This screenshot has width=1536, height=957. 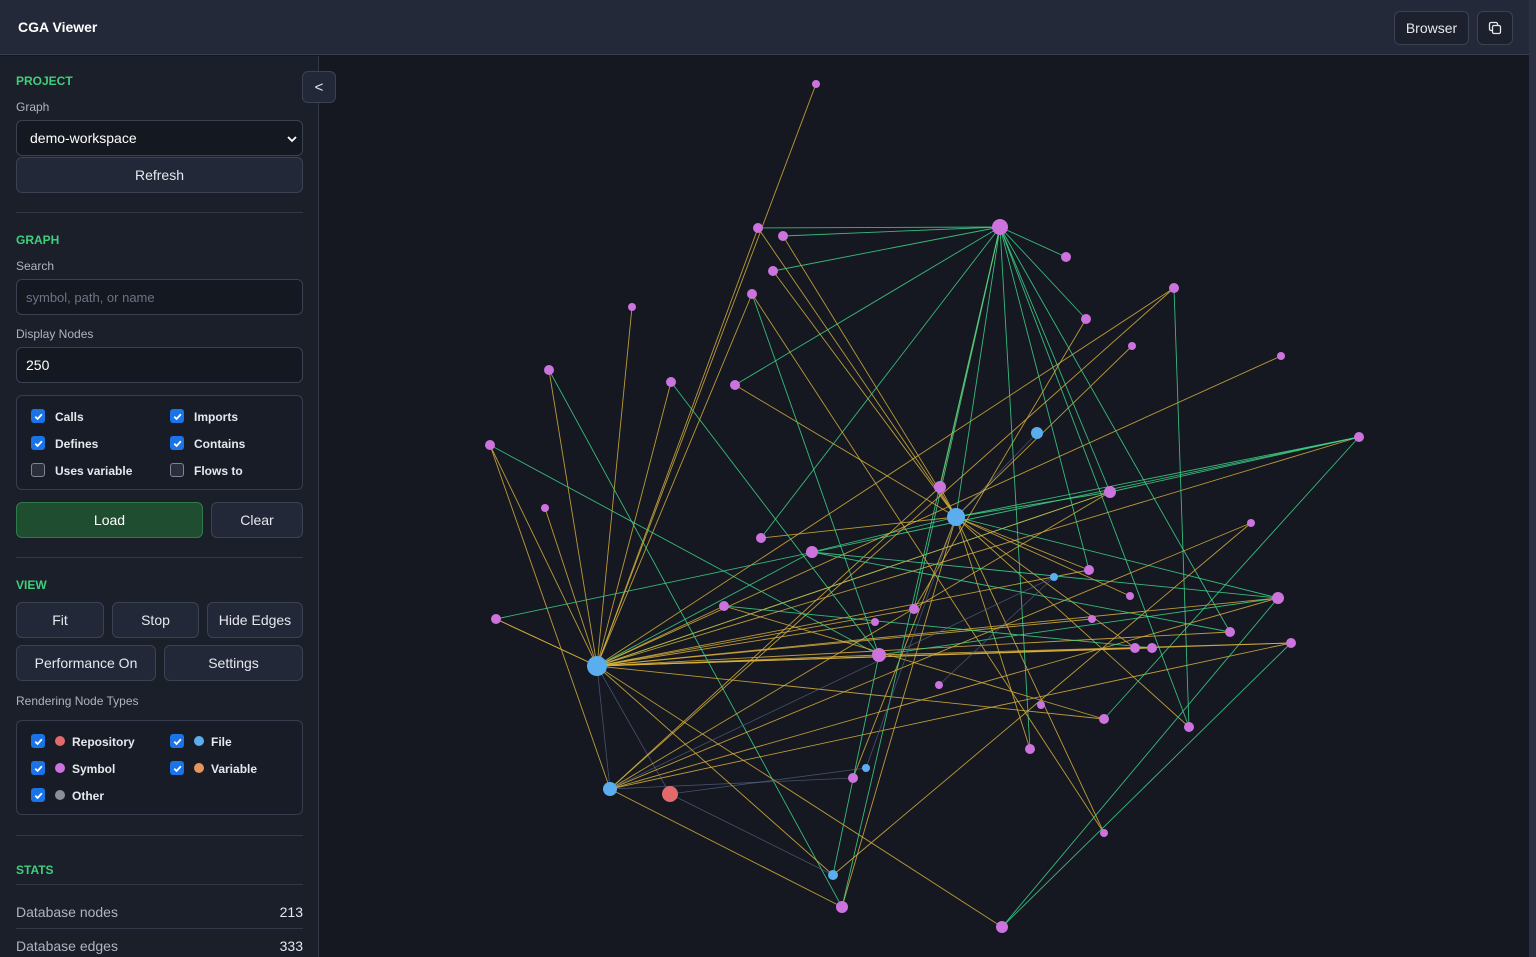 What do you see at coordinates (38, 741) in the screenshot?
I see `repository-checkbox` at bounding box center [38, 741].